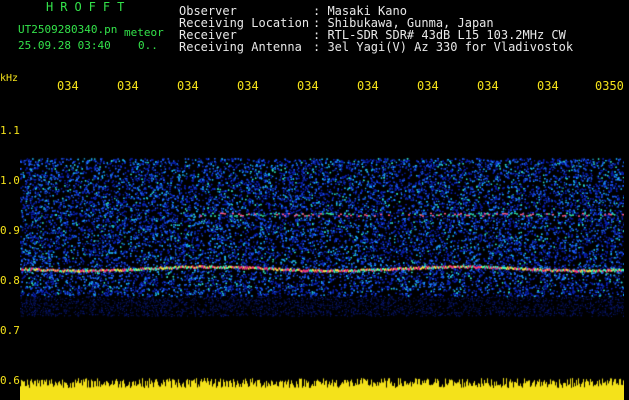 The height and width of the screenshot is (400, 629). Describe the element at coordinates (89, 7) in the screenshot. I see `station-title: HROFFT` at that location.